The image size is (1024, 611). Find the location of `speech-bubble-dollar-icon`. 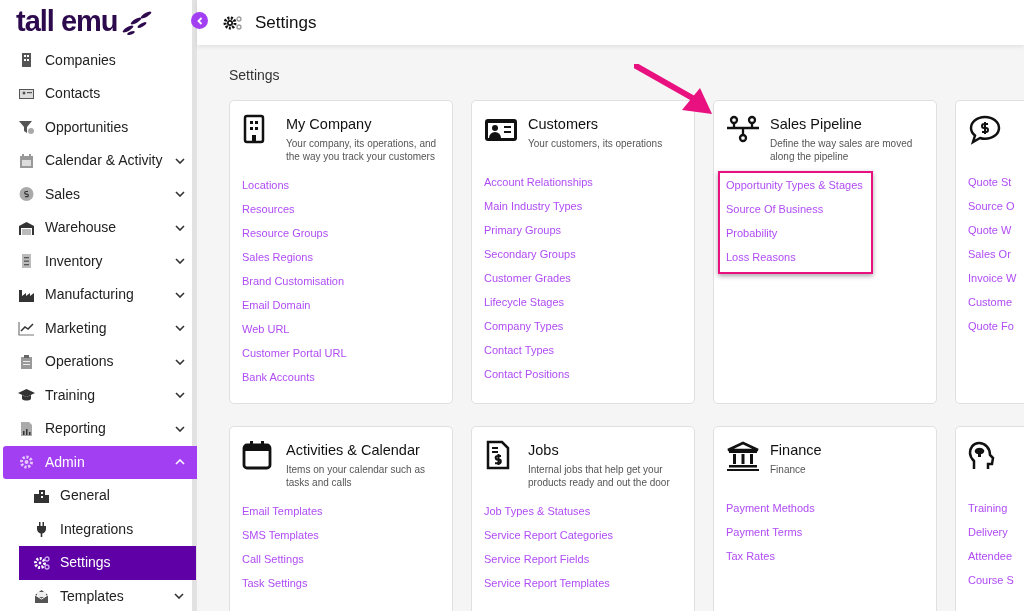

speech-bubble-dollar-icon is located at coordinates (985, 130).